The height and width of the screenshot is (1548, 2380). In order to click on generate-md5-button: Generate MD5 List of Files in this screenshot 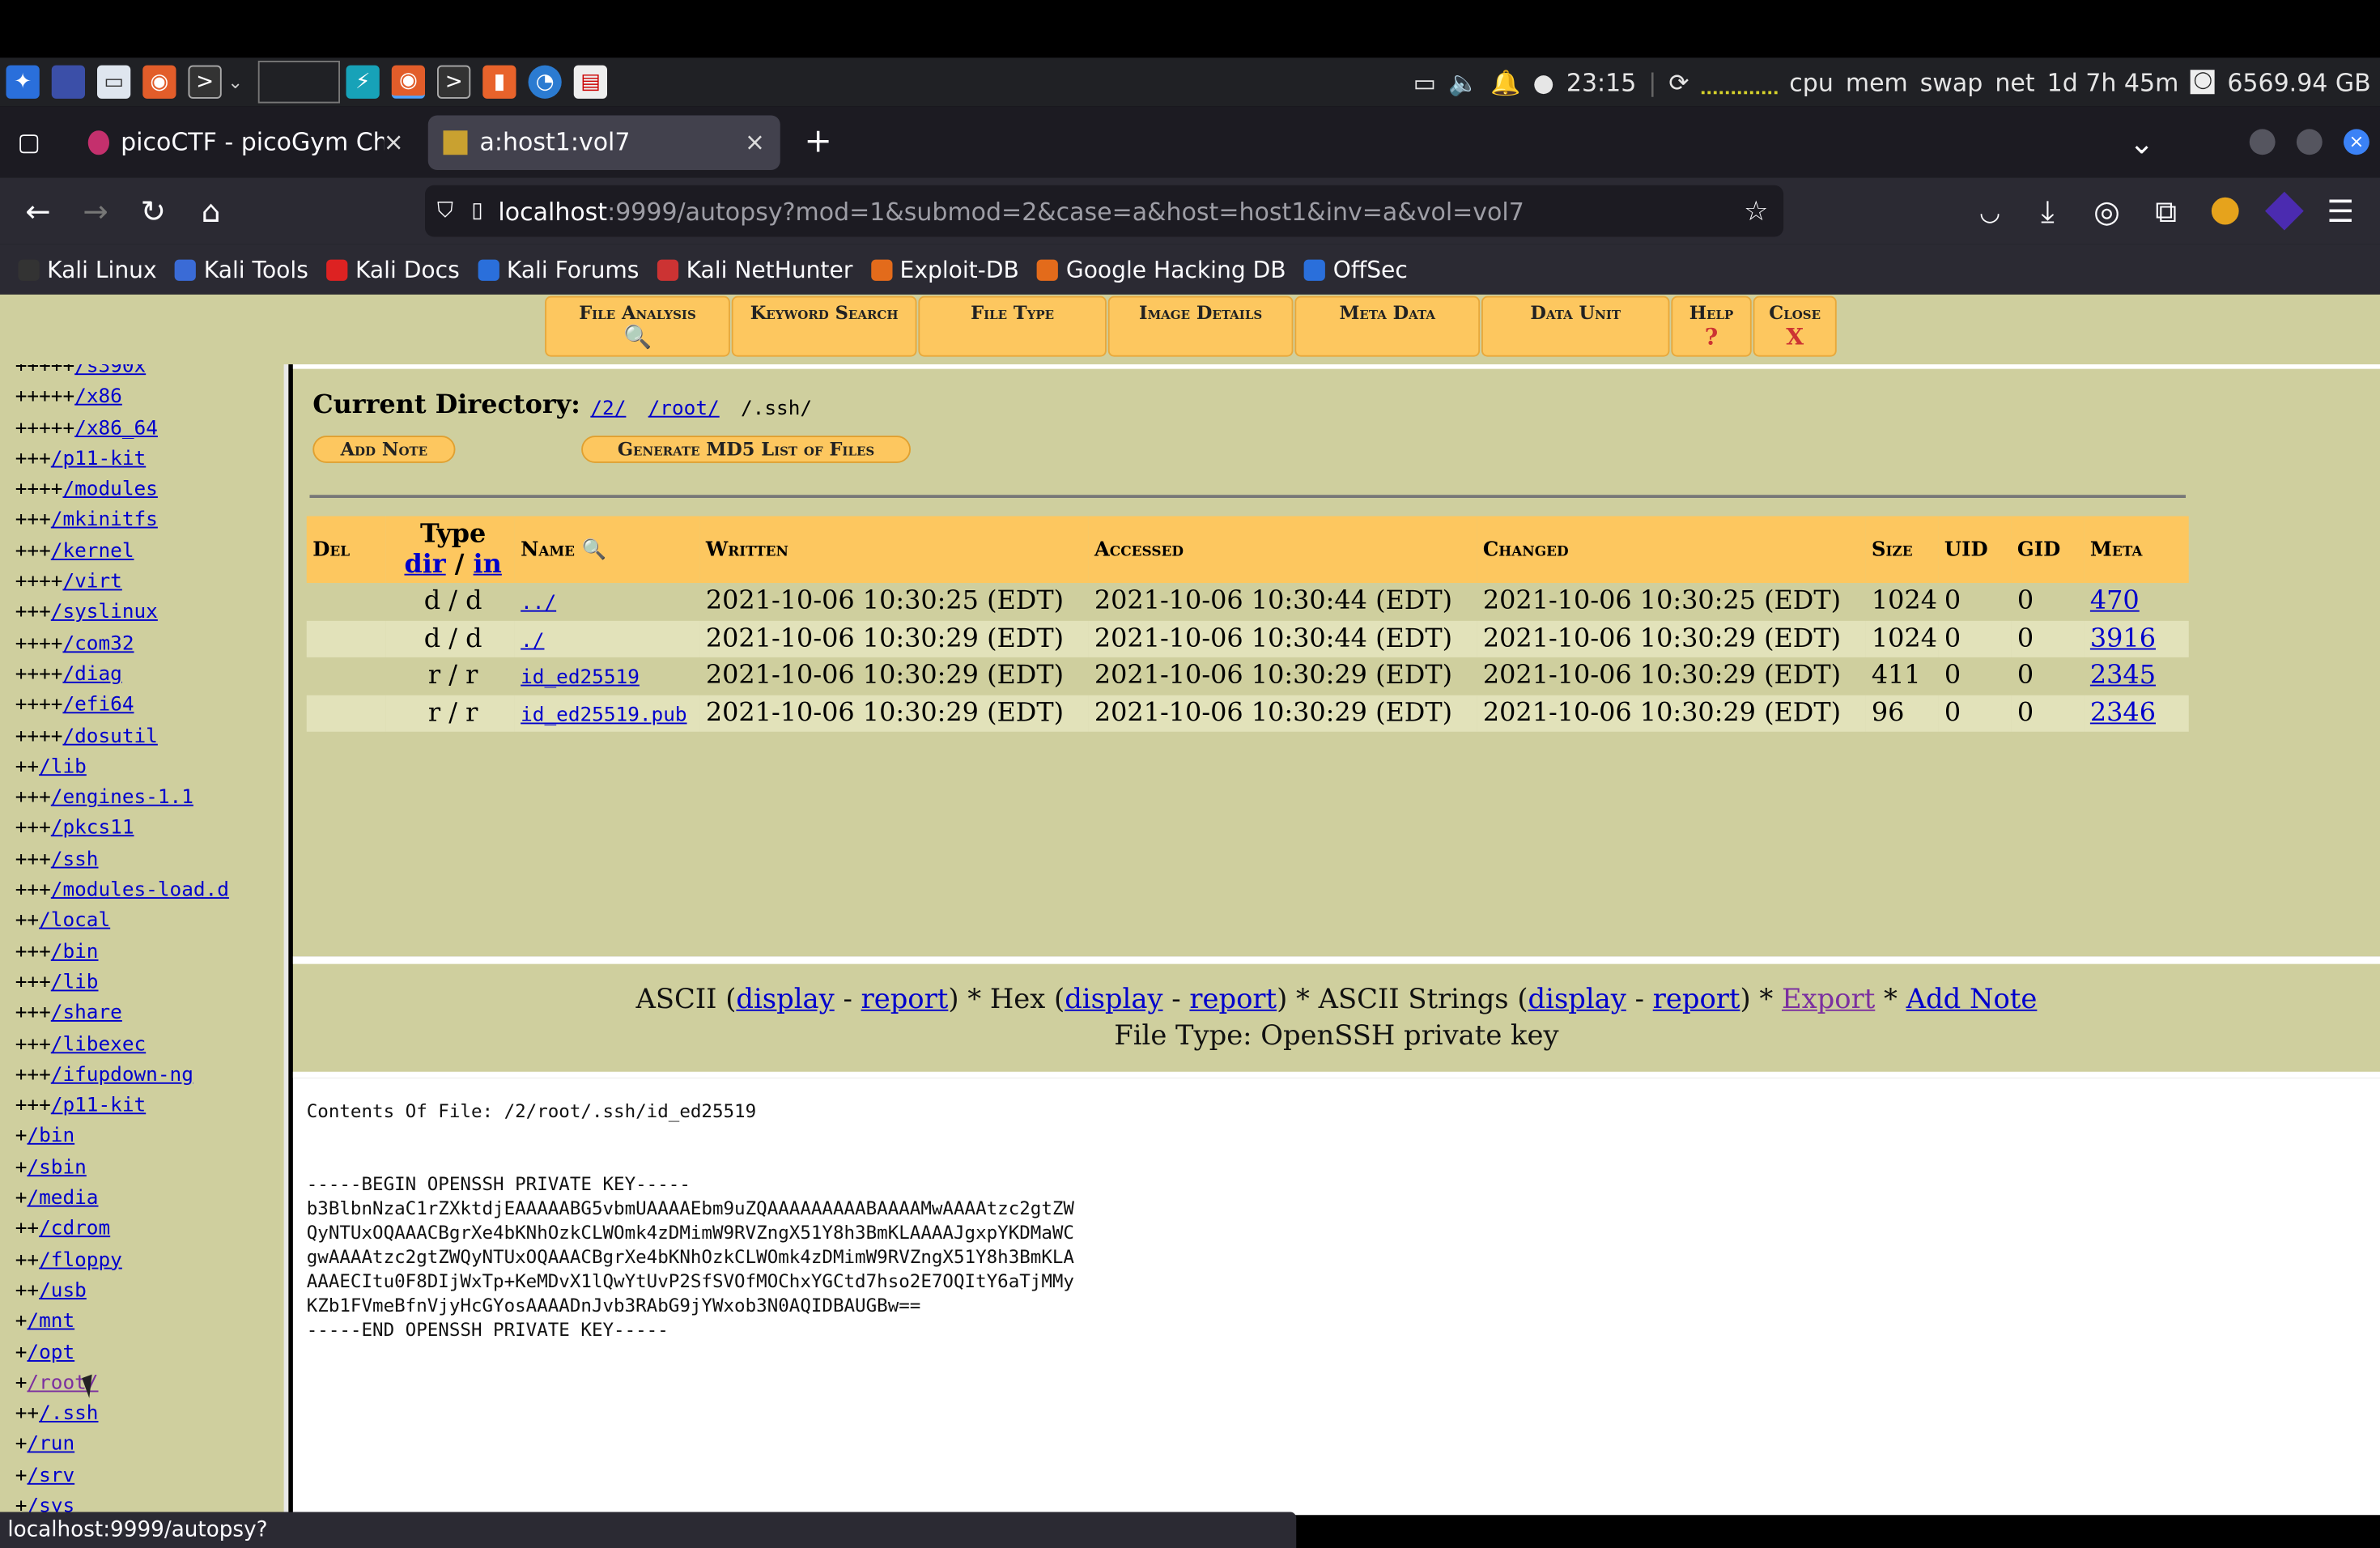, I will do `click(746, 450)`.